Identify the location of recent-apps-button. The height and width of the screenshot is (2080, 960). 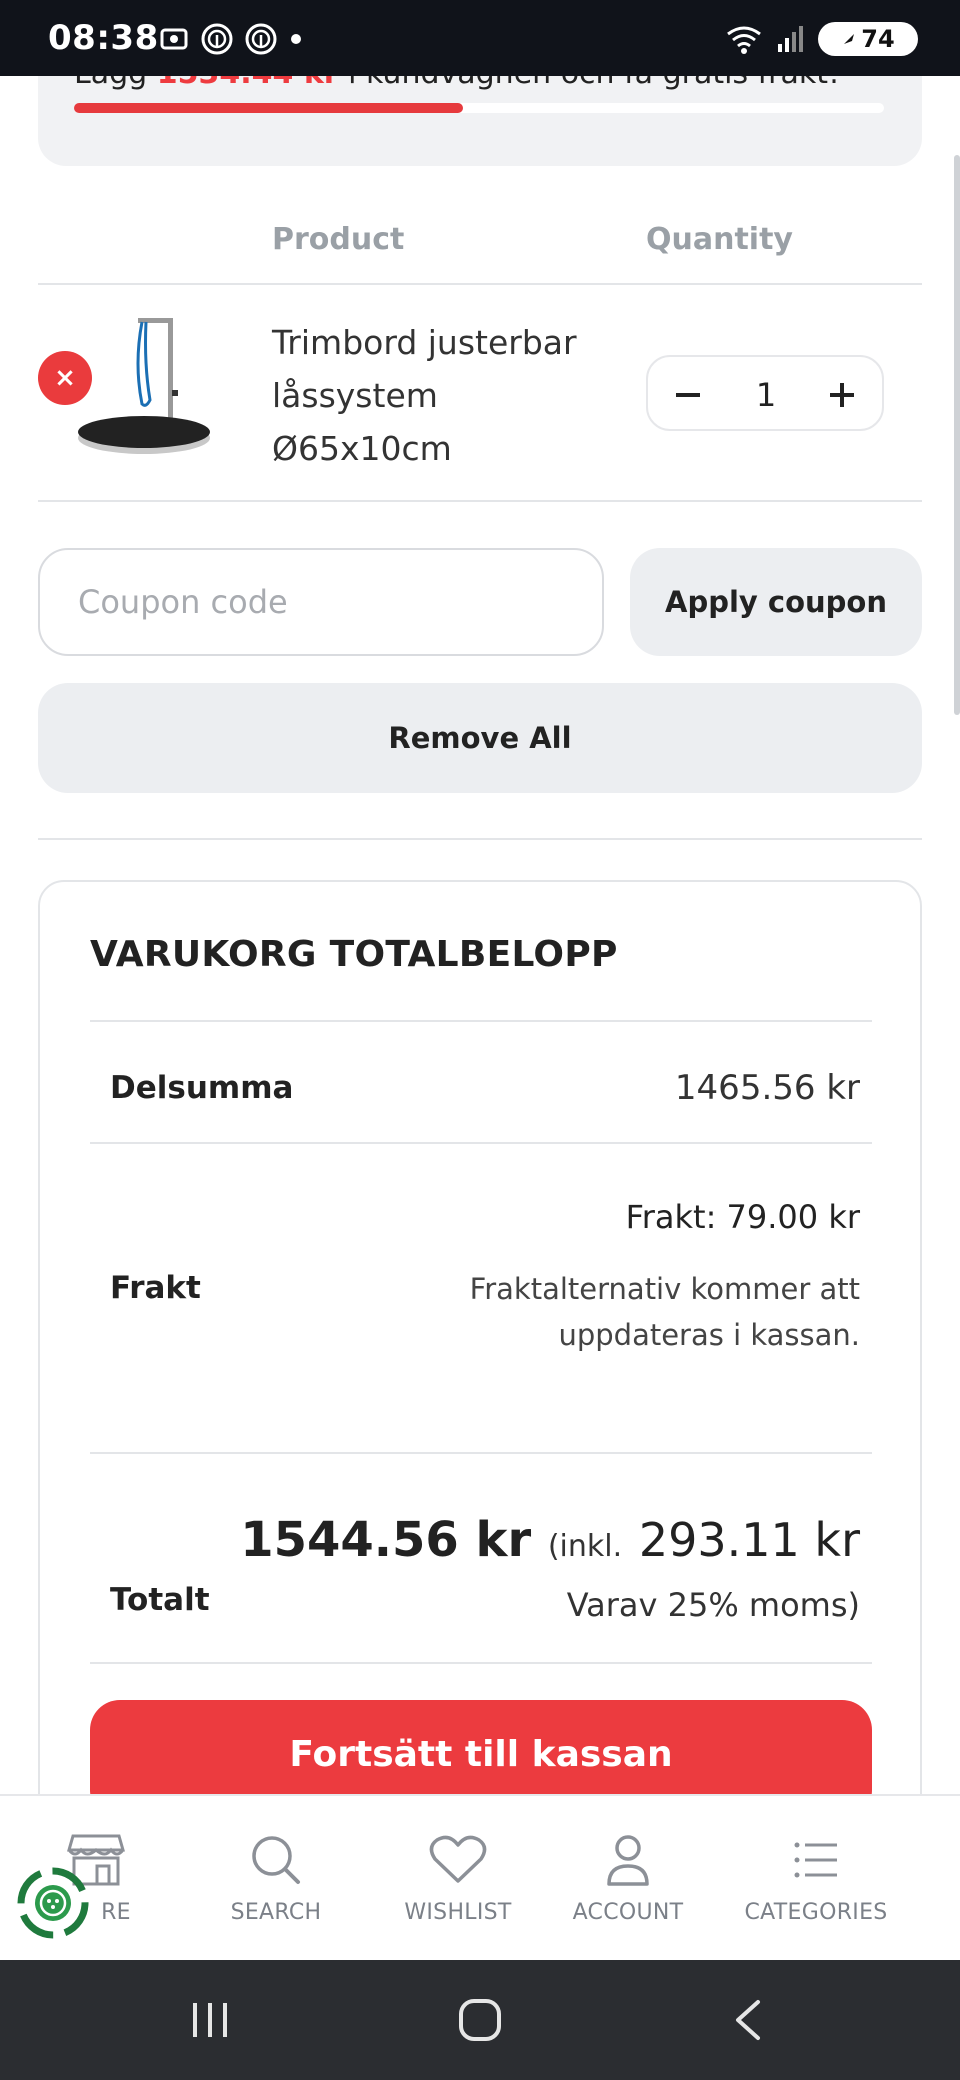
(210, 2020).